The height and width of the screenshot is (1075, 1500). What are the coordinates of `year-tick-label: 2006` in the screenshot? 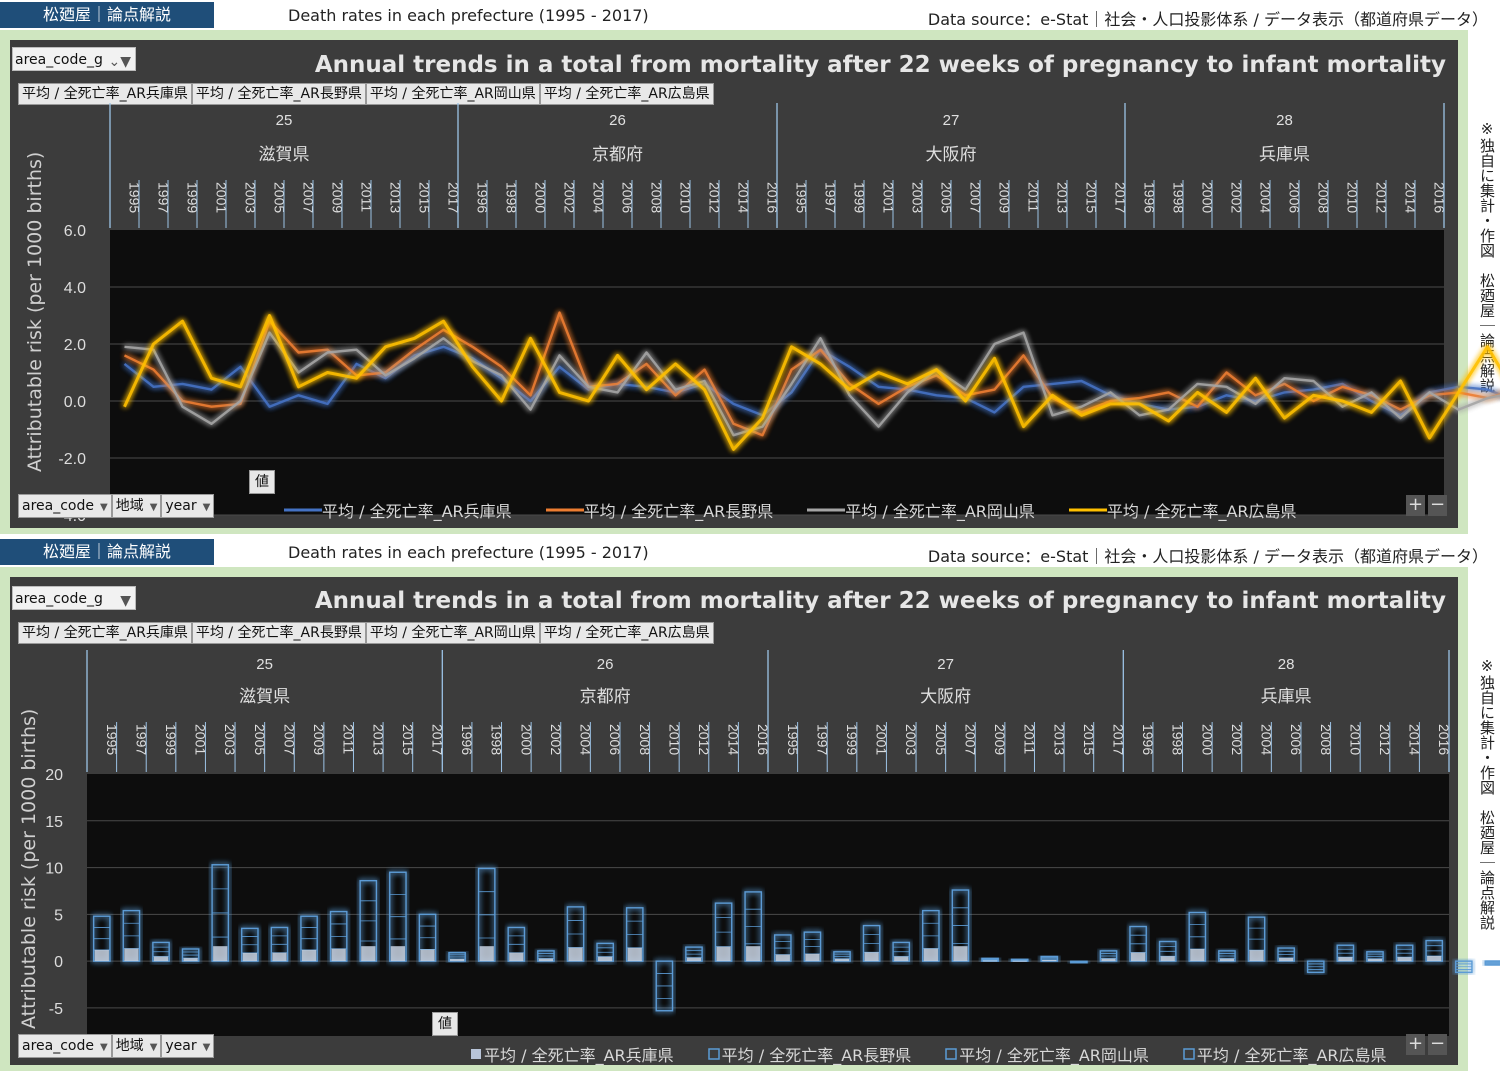 It's located at (628, 197).